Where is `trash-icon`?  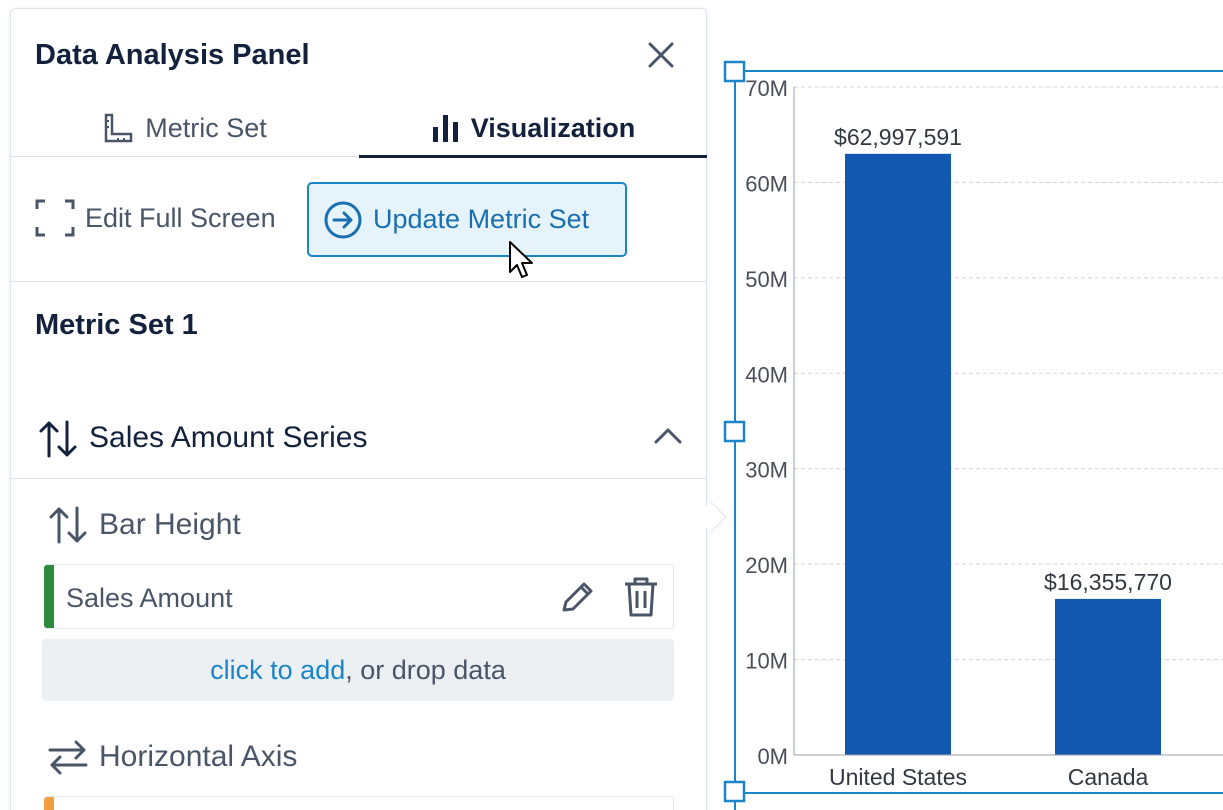
trash-icon is located at coordinates (641, 597).